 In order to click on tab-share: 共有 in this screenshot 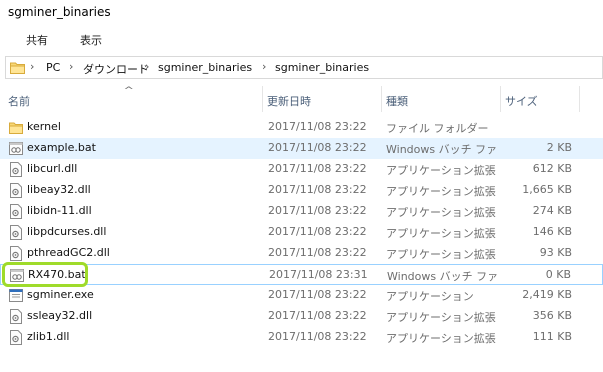, I will do `click(37, 40)`.